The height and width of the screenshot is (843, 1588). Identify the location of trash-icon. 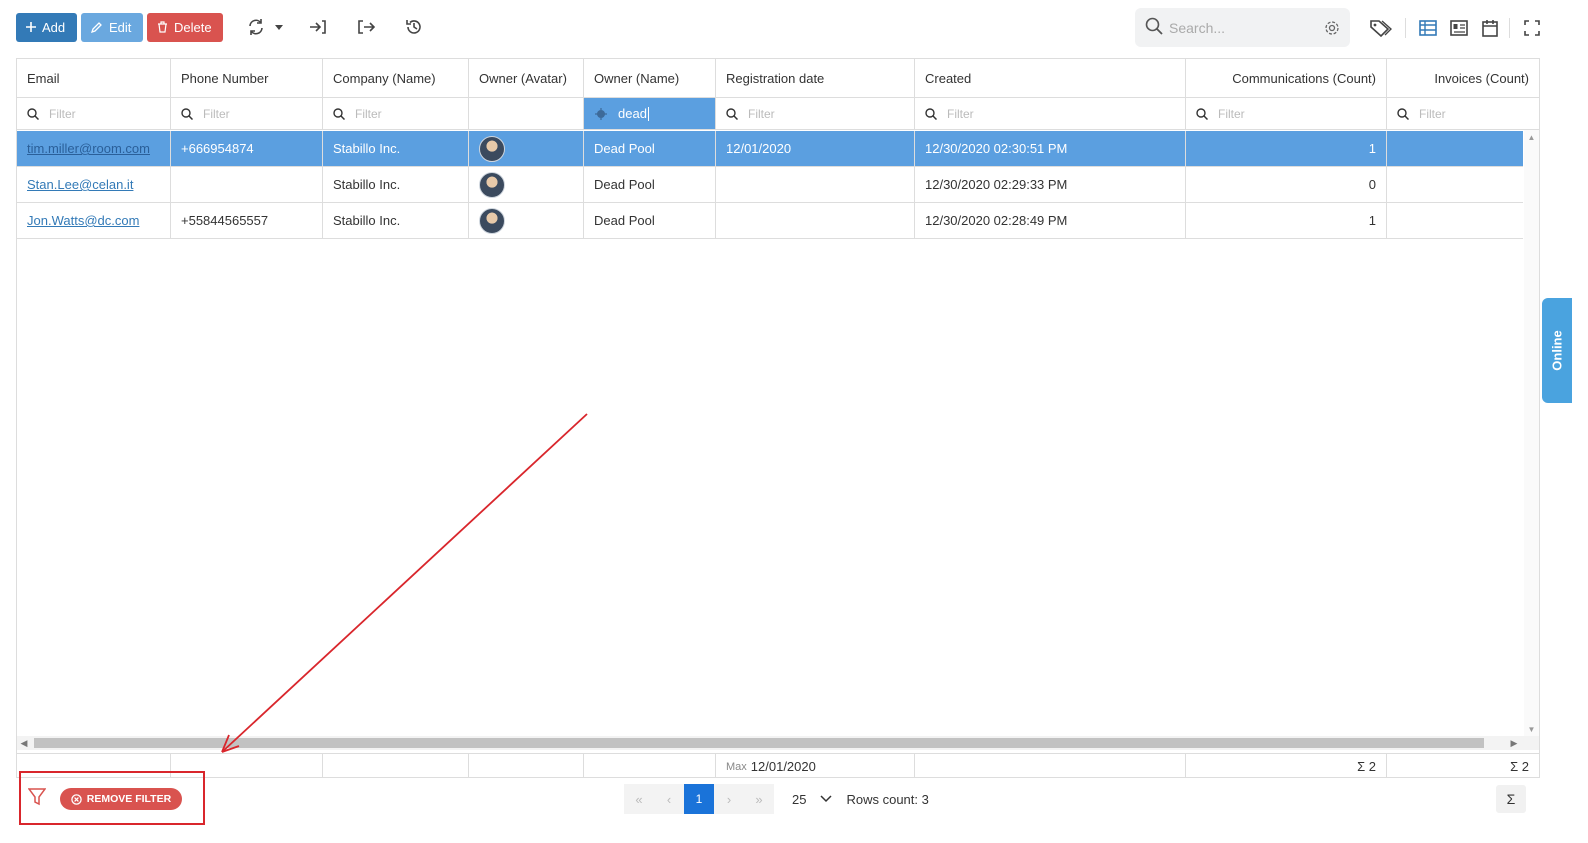
(162, 27).